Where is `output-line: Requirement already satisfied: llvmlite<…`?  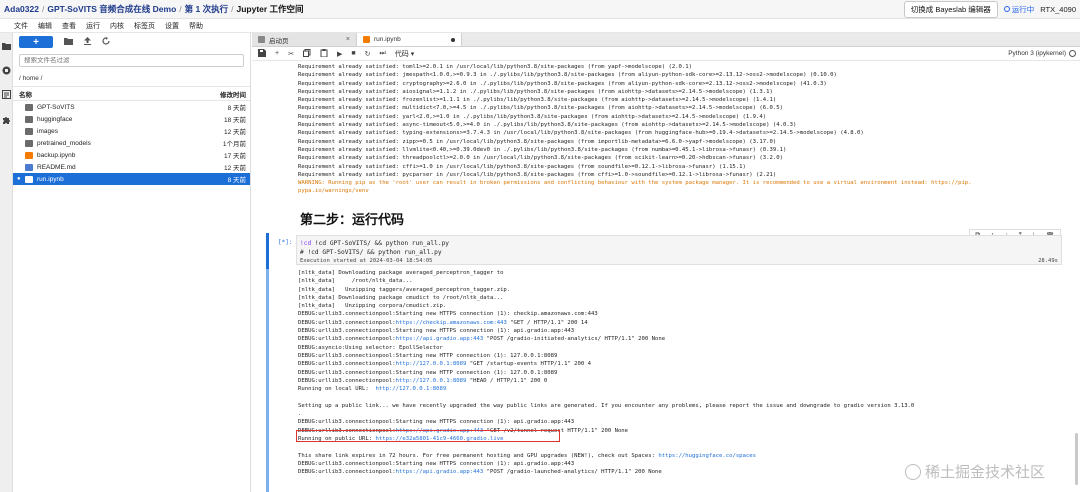 output-line: Requirement already satisfied: llvmlite<… is located at coordinates (542, 149).